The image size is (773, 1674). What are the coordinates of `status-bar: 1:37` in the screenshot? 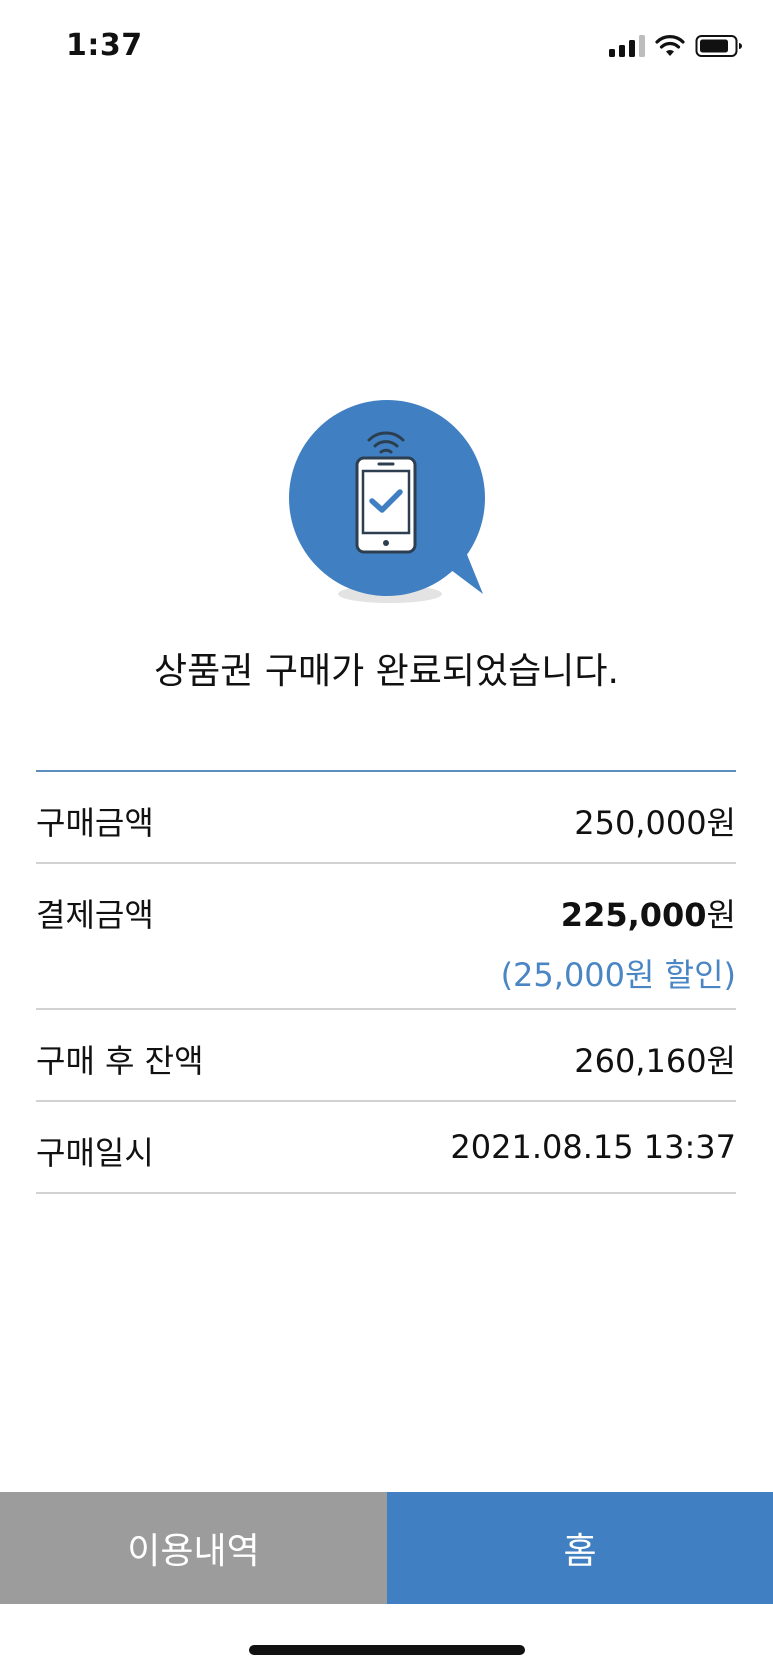 It's located at (386, 50).